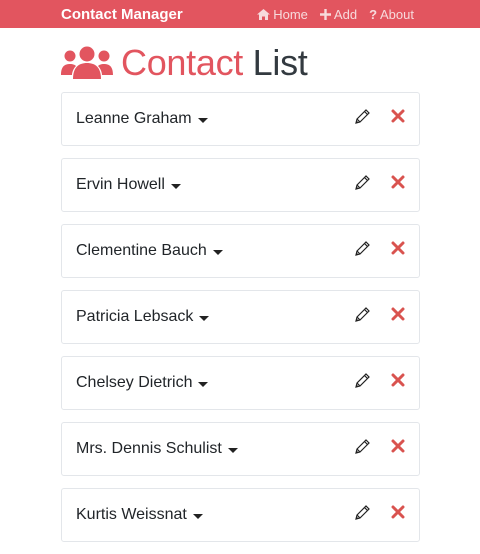 The height and width of the screenshot is (554, 480). Describe the element at coordinates (240, 119) in the screenshot. I see `contact-card: Leanne Graham` at that location.